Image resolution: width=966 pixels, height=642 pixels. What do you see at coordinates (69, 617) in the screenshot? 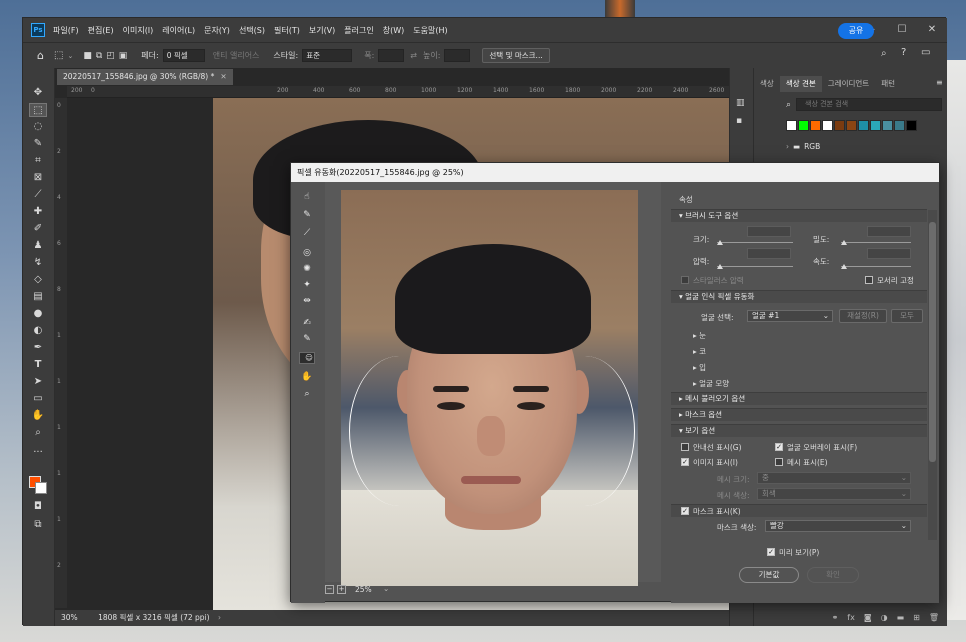
I see `zoom-level: 30%` at bounding box center [69, 617].